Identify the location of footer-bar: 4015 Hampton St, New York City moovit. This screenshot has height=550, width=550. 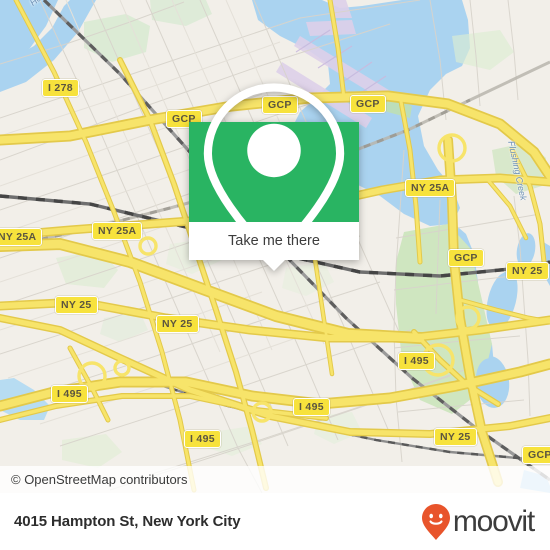
(275, 521).